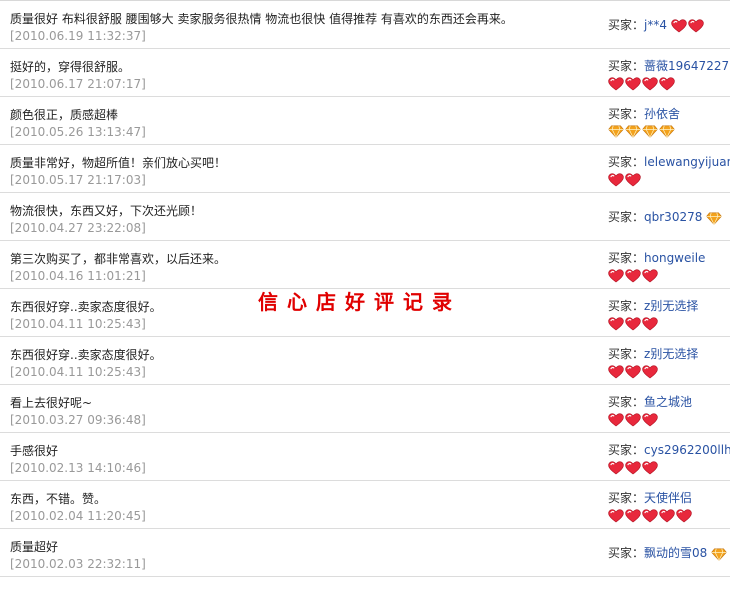 Image resolution: width=730 pixels, height=600 pixels. Describe the element at coordinates (674, 258) in the screenshot. I see `buyer-name-link: hongweile` at that location.